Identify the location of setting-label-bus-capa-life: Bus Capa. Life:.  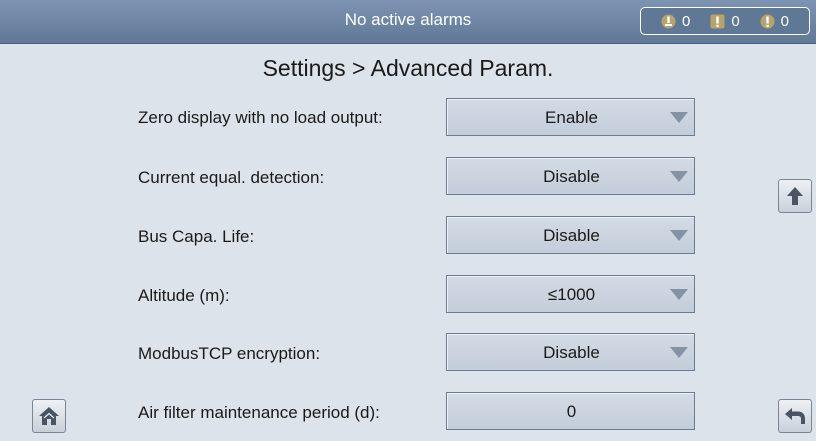
(196, 236).